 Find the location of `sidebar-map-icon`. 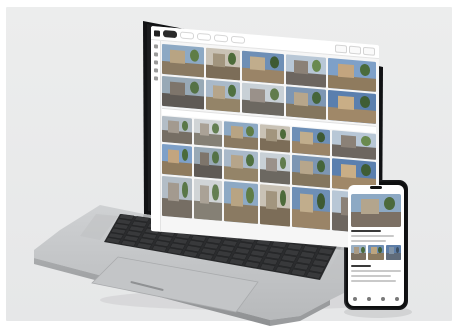

sidebar-map-icon is located at coordinates (155, 70).